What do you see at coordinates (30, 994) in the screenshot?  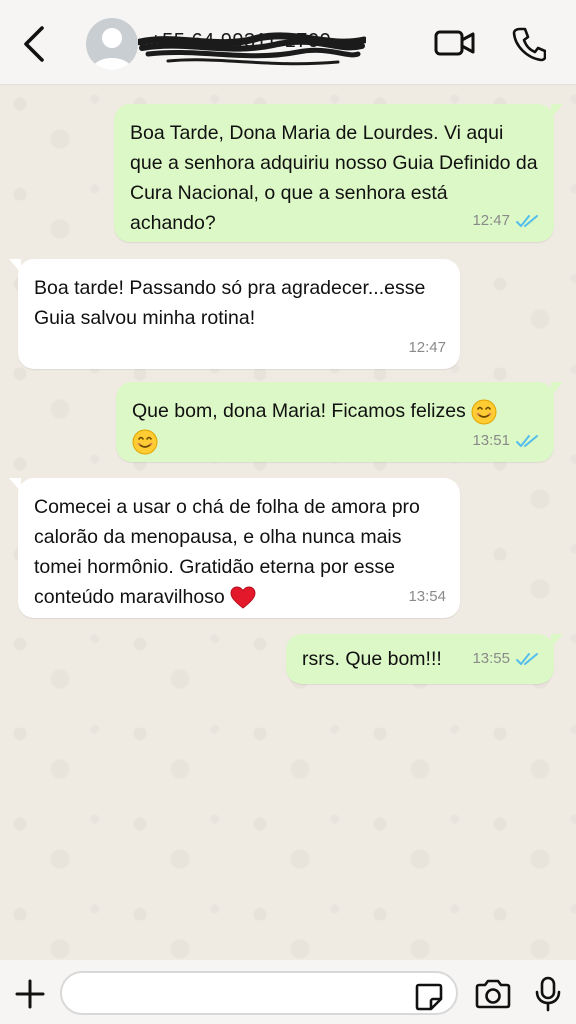 I see `plus-icon` at bounding box center [30, 994].